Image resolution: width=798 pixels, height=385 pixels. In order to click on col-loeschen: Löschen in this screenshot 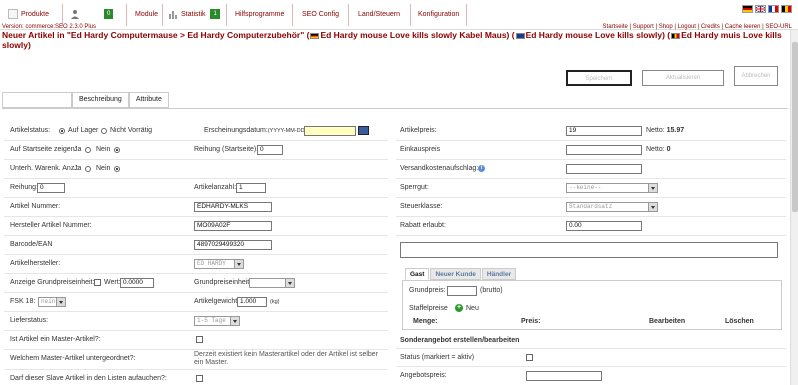, I will do `click(739, 321)`.